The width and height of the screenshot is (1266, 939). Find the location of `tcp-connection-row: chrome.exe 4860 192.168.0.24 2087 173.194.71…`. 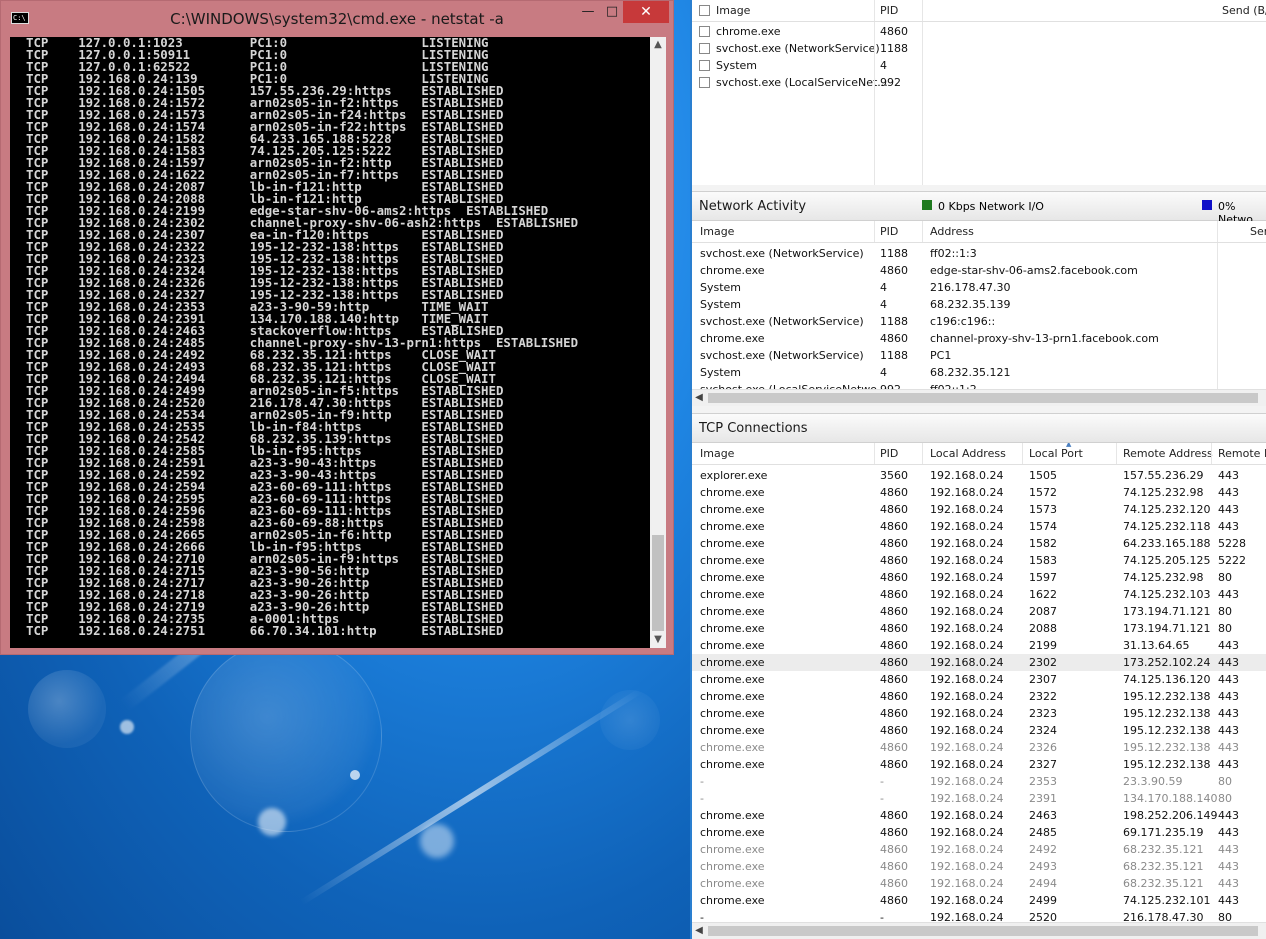

tcp-connection-row: chrome.exe 4860 192.168.0.24 2087 173.194.71… is located at coordinates (979, 611).